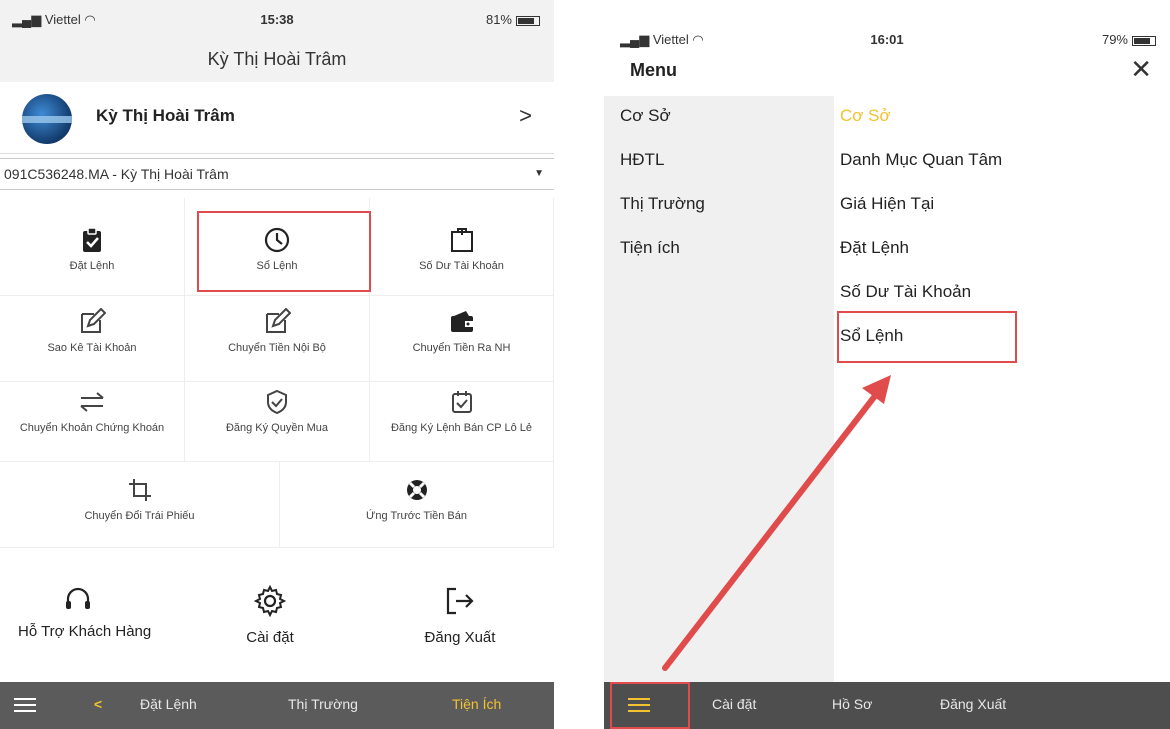  I want to click on grid-item-label: Chuyển Khoản Chứng Khoán, so click(92, 428).